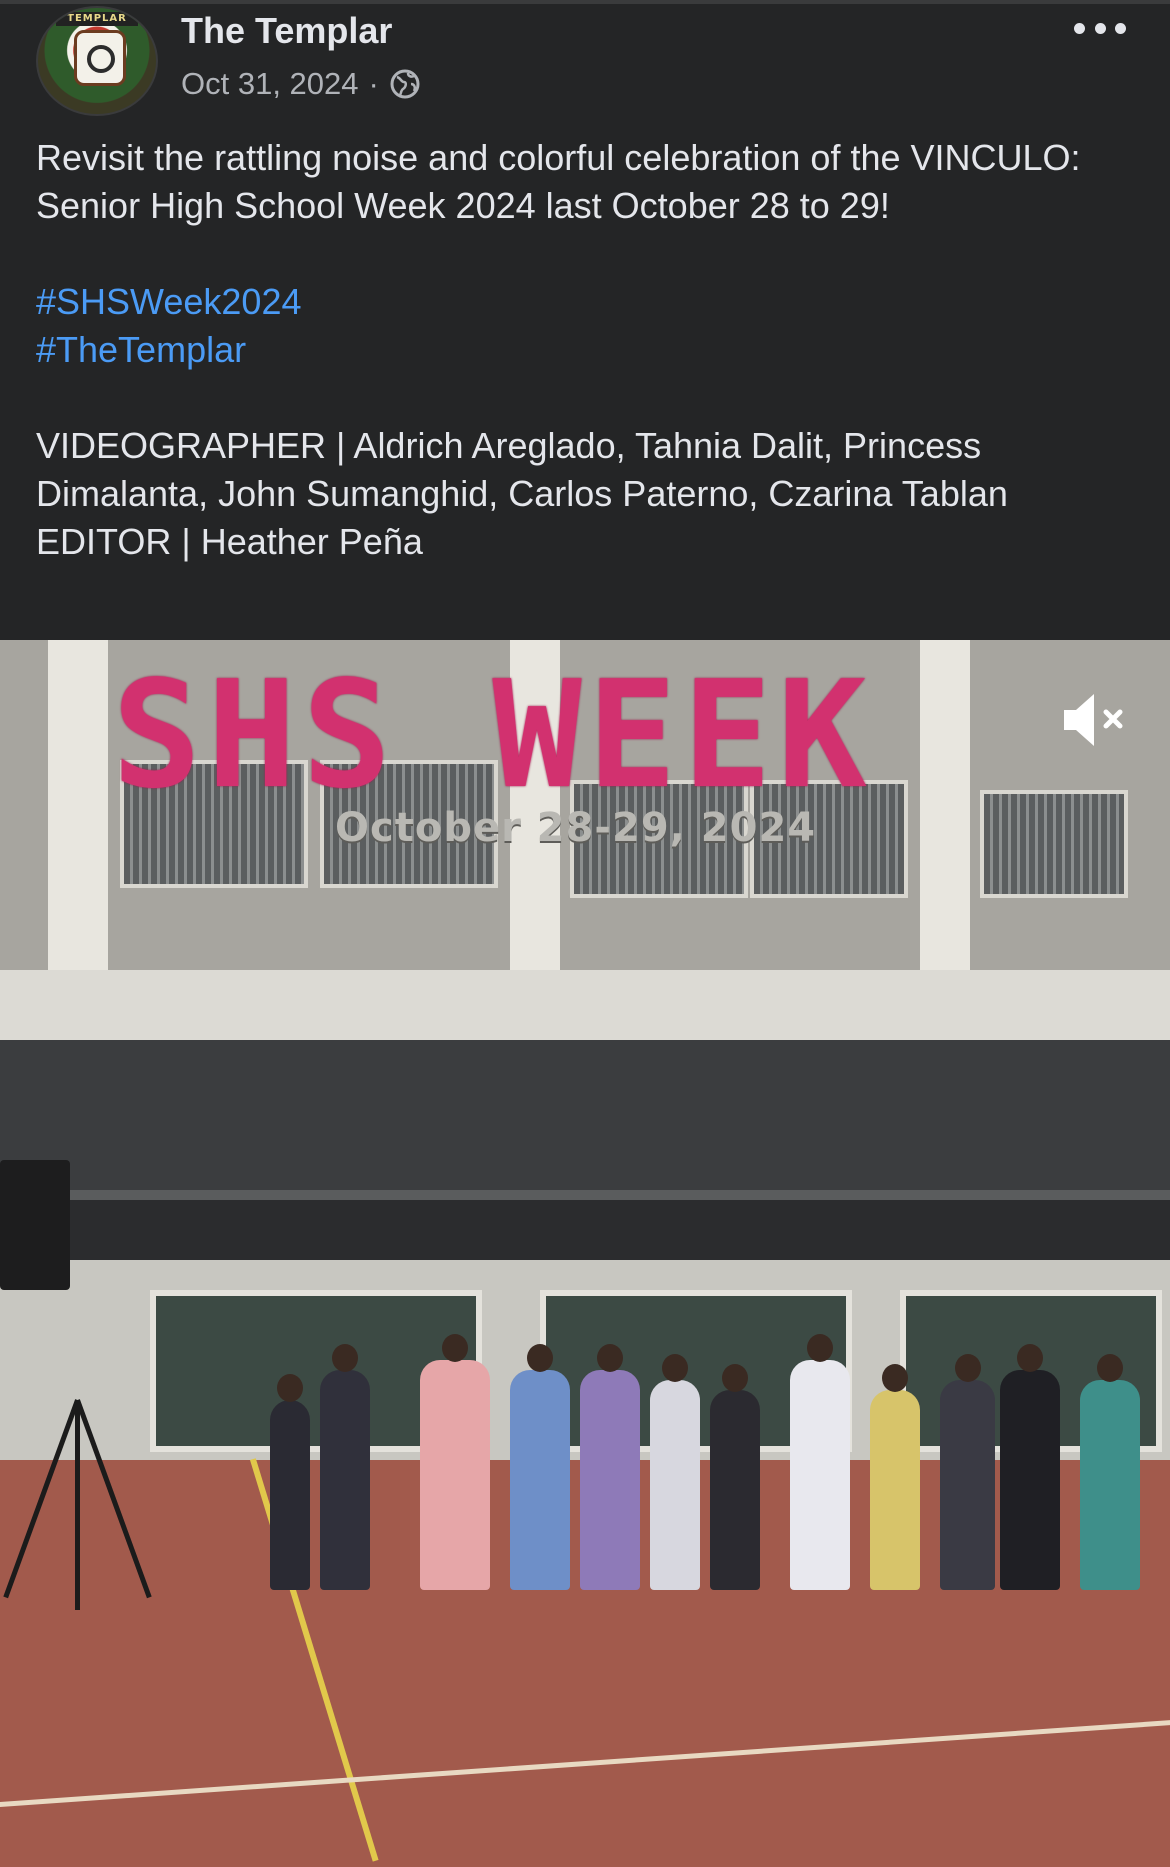 This screenshot has width=1170, height=1867. I want to click on mute-toggle-button, so click(1095, 720).